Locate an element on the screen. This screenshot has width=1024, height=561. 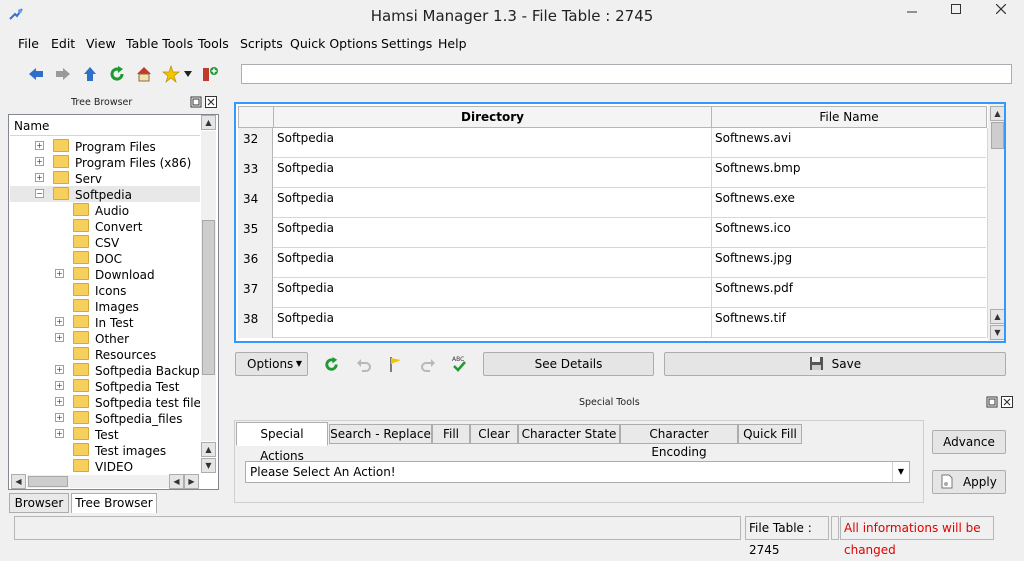
table-scroll-thumb is located at coordinates (997, 135).